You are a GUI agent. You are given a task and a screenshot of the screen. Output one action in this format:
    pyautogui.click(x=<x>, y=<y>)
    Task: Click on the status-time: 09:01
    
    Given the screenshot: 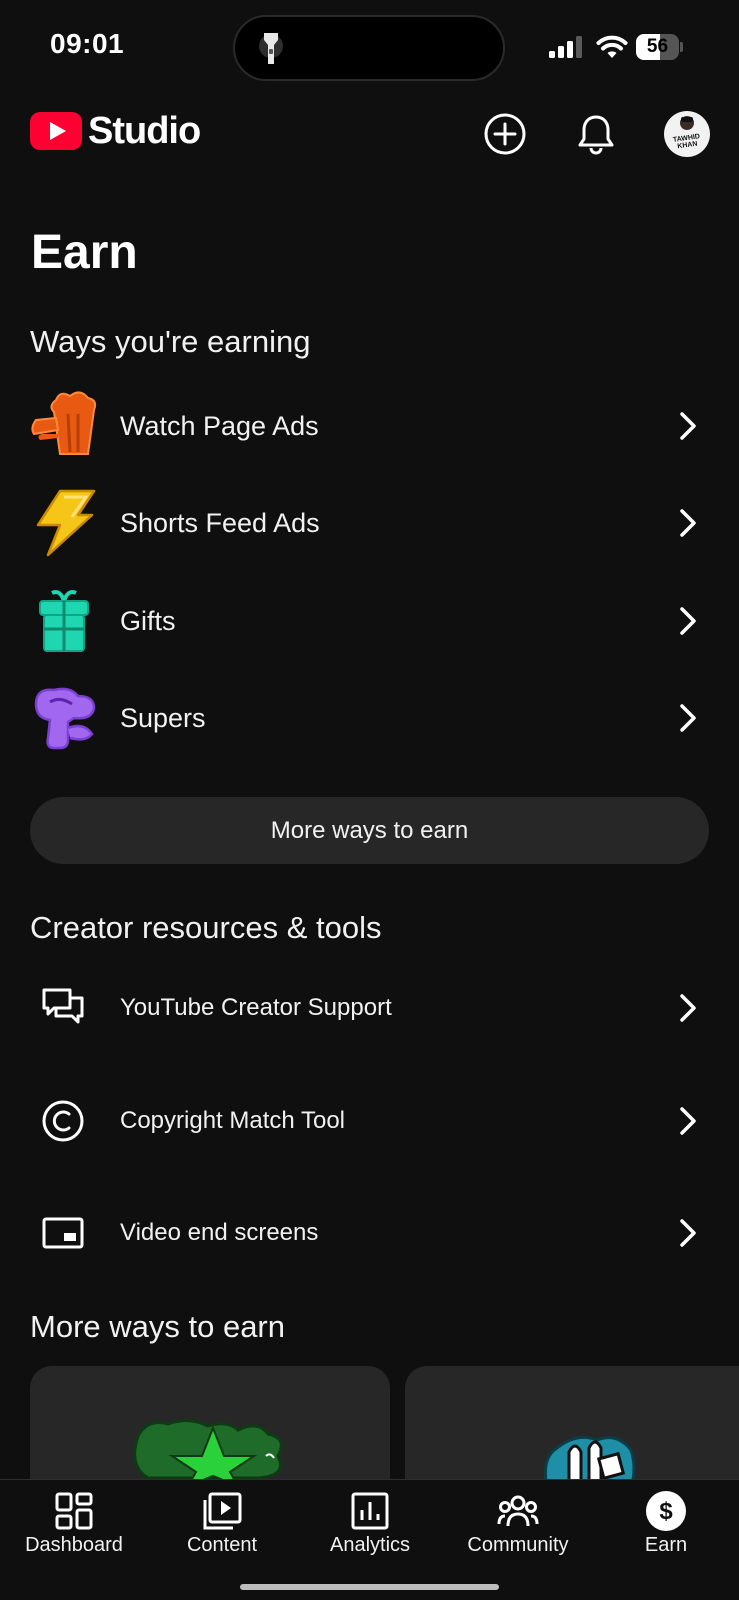 What is the action you would take?
    pyautogui.click(x=87, y=43)
    